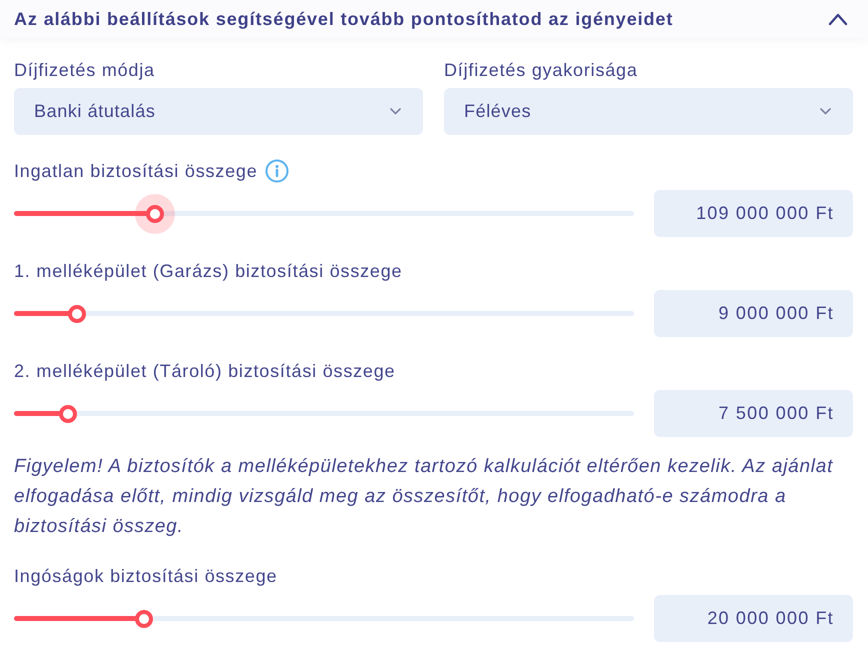  What do you see at coordinates (85, 70) in the screenshot?
I see `select-label: Díjfizetés módja` at bounding box center [85, 70].